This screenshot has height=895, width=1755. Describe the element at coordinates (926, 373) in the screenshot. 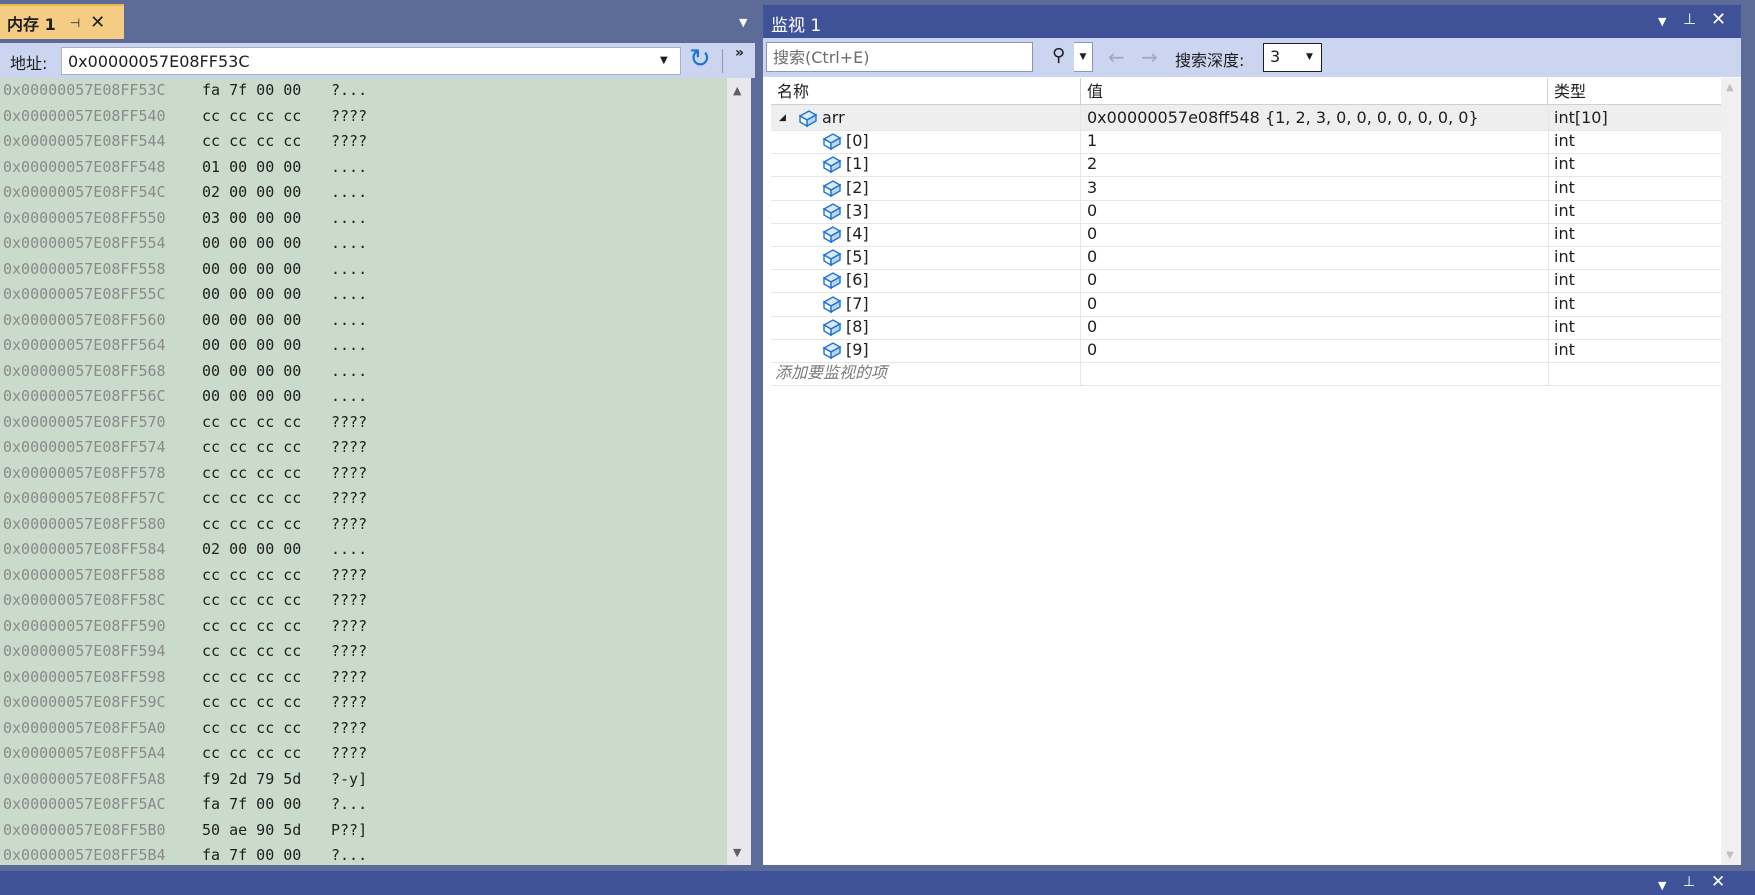

I see `add-watch-item-placeholder: 添加要监视的项` at that location.